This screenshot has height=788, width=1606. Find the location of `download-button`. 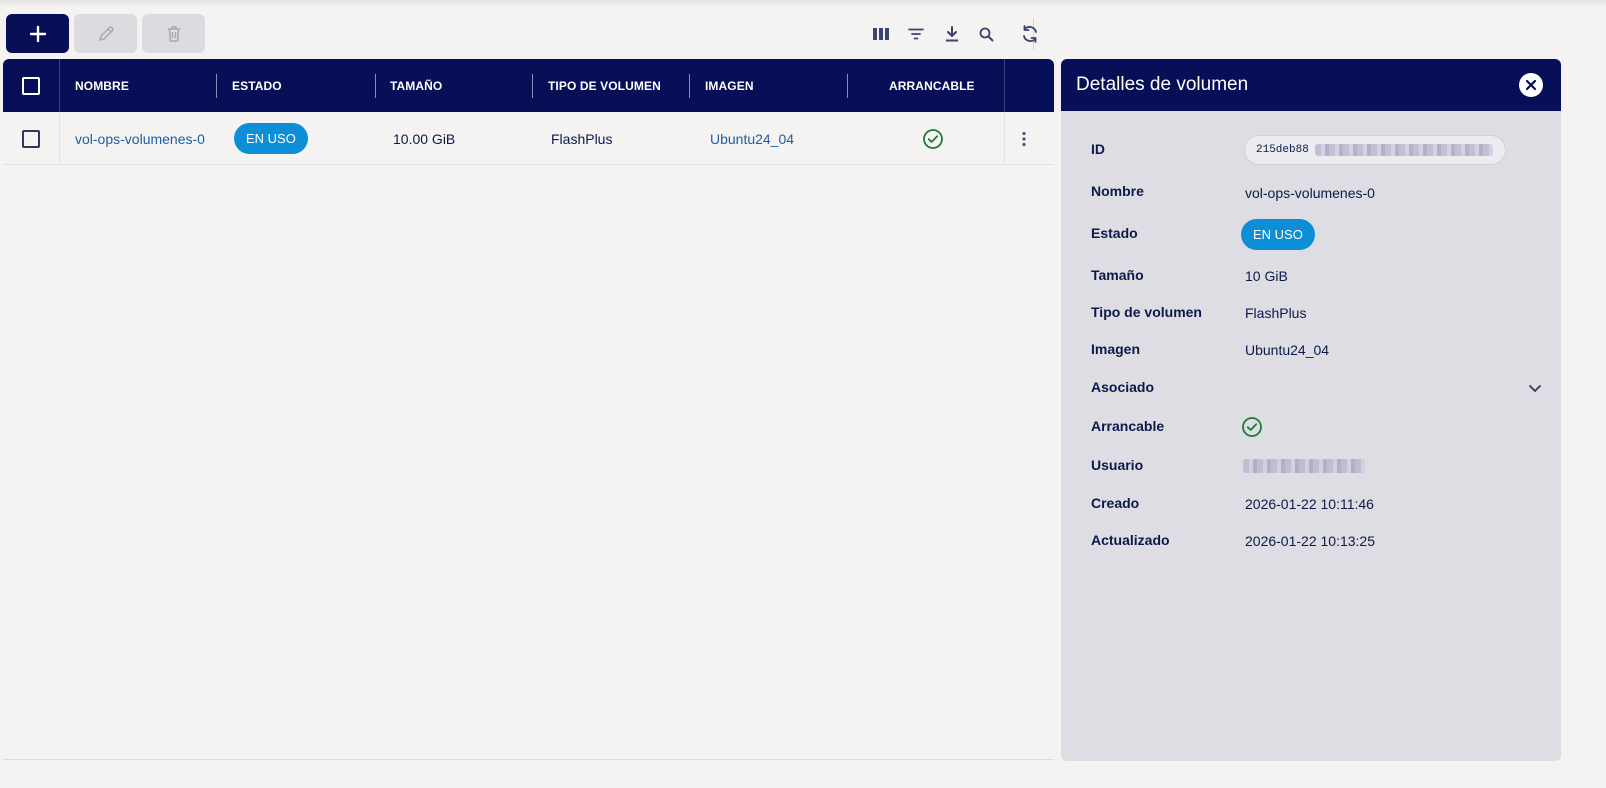

download-button is located at coordinates (952, 34).